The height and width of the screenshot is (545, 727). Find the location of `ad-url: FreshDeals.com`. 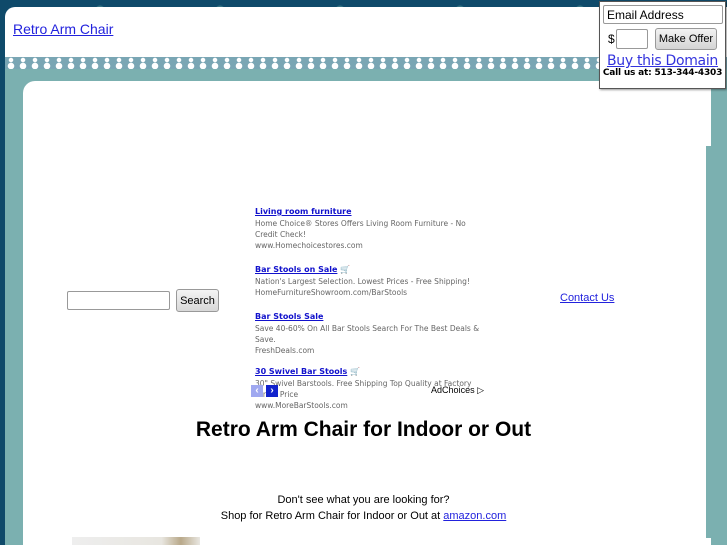

ad-url: FreshDeals.com is located at coordinates (372, 350).